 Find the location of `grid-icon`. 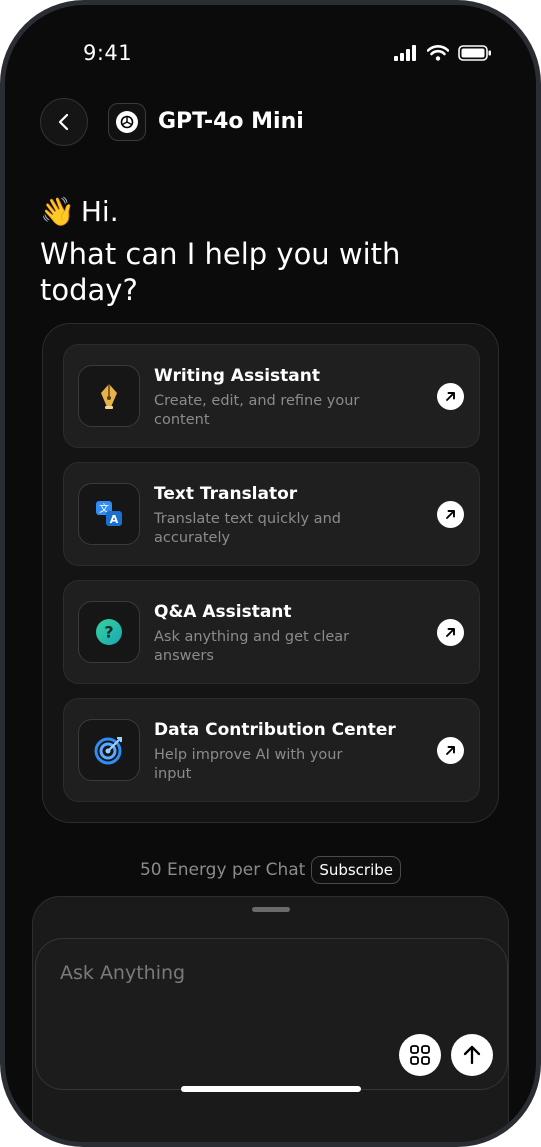

grid-icon is located at coordinates (420, 1055).